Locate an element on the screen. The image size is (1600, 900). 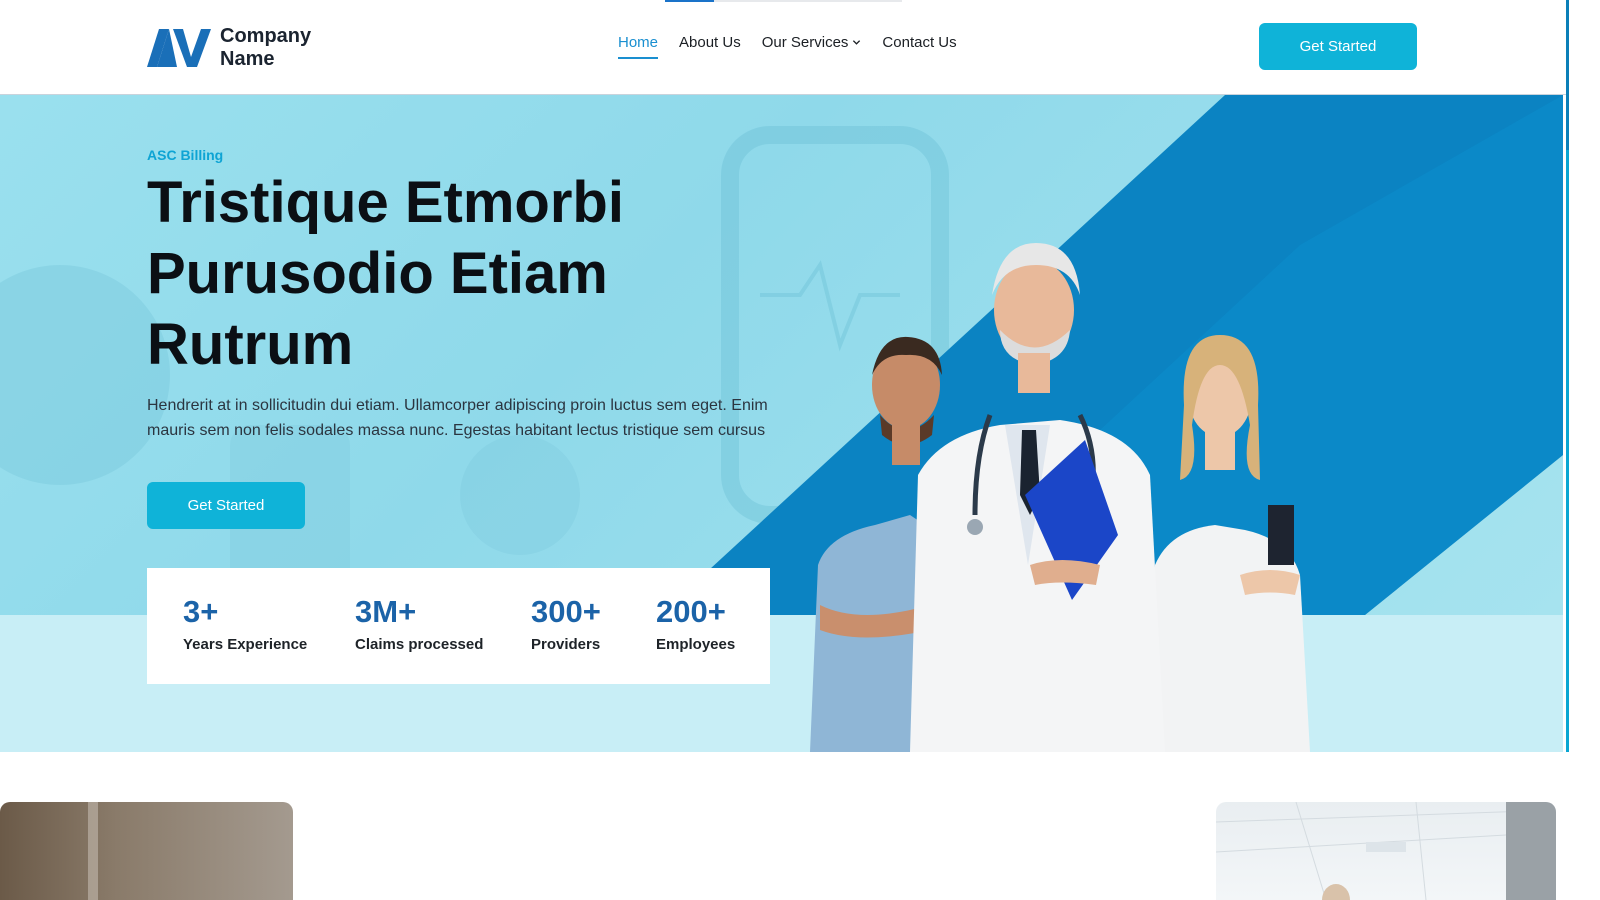
stat-label: Claims processed is located at coordinates (419, 644).